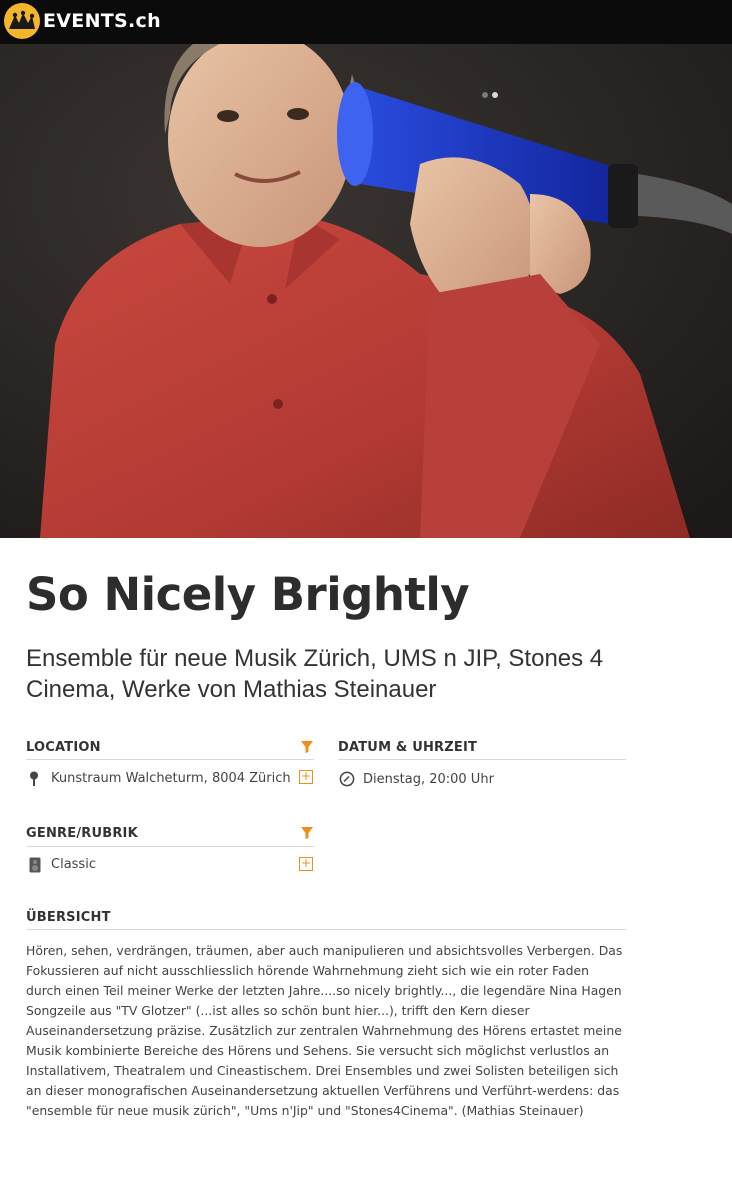  I want to click on genre-heading: GENRE/RUBRIK, so click(82, 833).